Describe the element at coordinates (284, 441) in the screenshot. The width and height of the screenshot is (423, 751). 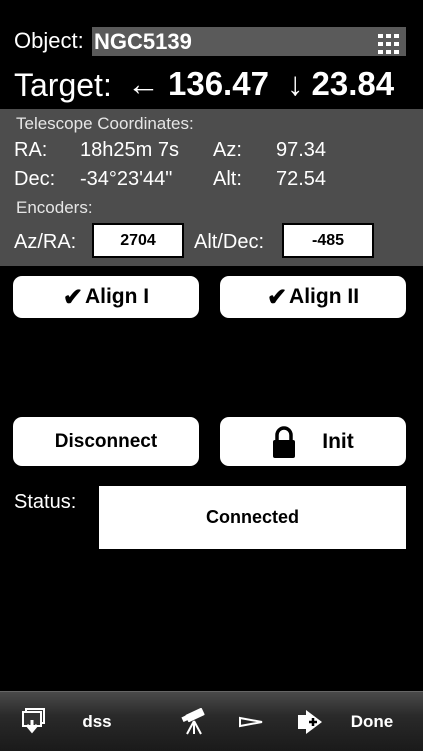
I see `lock-icon` at that location.